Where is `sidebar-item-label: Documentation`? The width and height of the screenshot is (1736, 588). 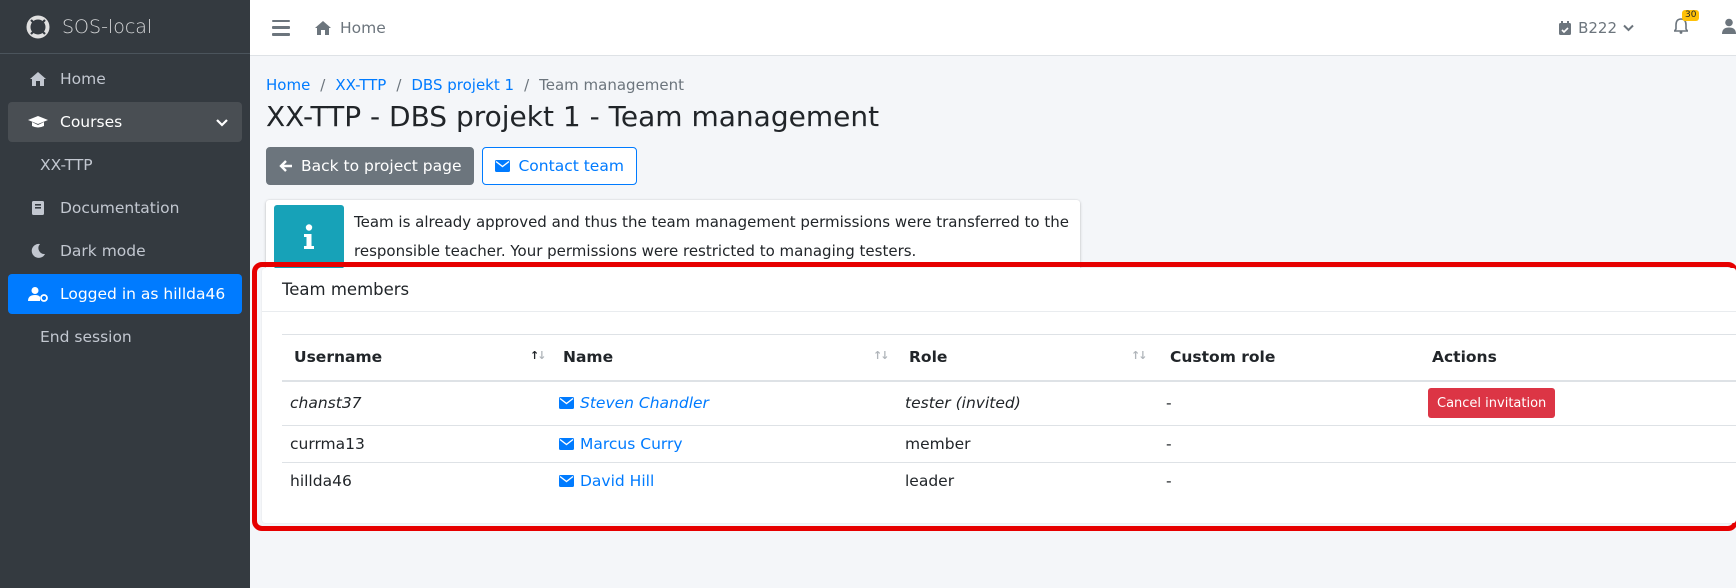 sidebar-item-label: Documentation is located at coordinates (120, 208).